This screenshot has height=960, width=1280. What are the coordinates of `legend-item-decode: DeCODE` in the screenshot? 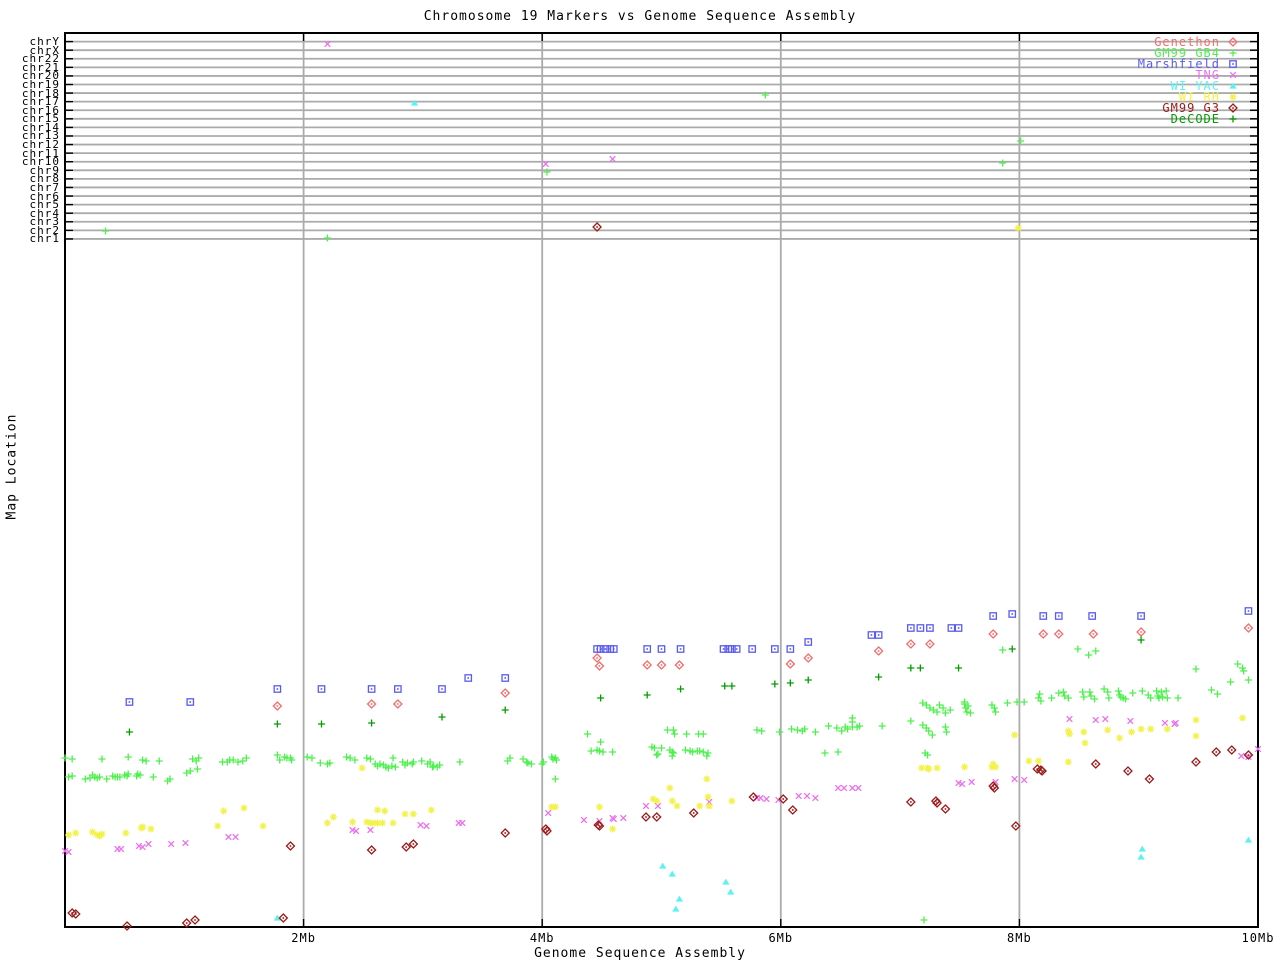 It's located at (1208, 119).